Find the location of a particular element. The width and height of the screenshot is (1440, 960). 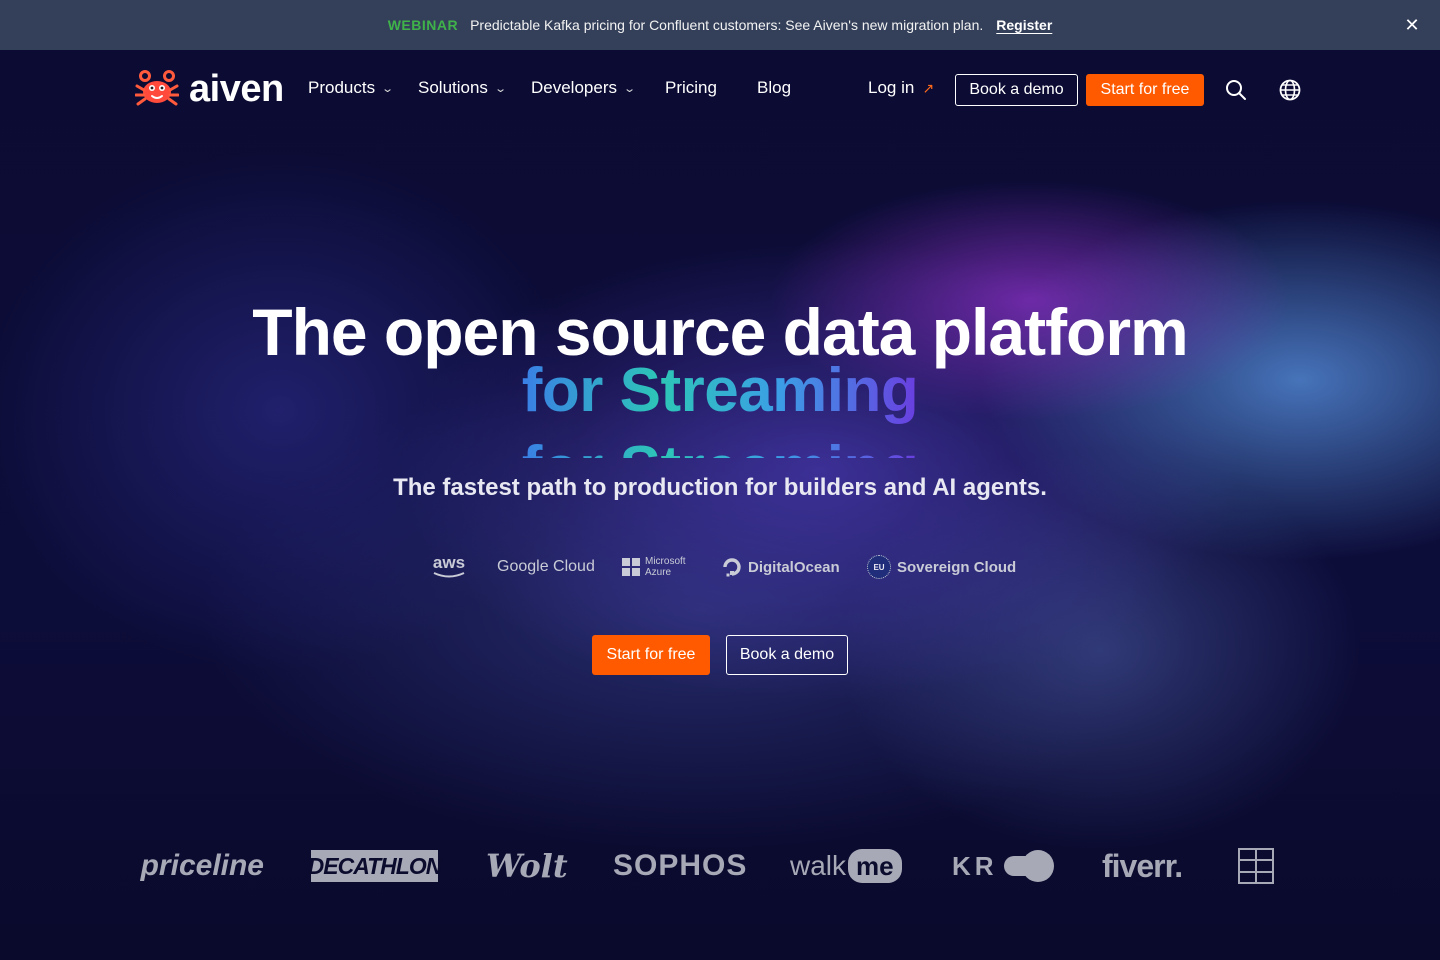

rotating-headline-next: for Streaming is located at coordinates (720, 446).